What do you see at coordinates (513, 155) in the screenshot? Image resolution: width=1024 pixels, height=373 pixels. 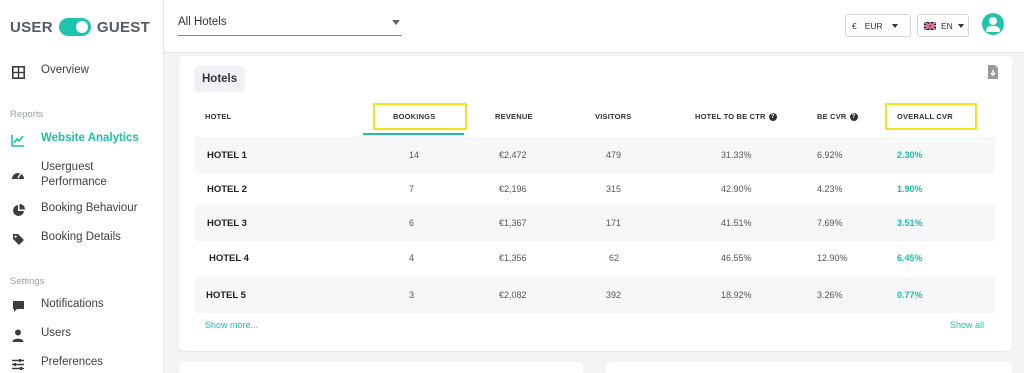 I see `cell-revenue: €2,472` at bounding box center [513, 155].